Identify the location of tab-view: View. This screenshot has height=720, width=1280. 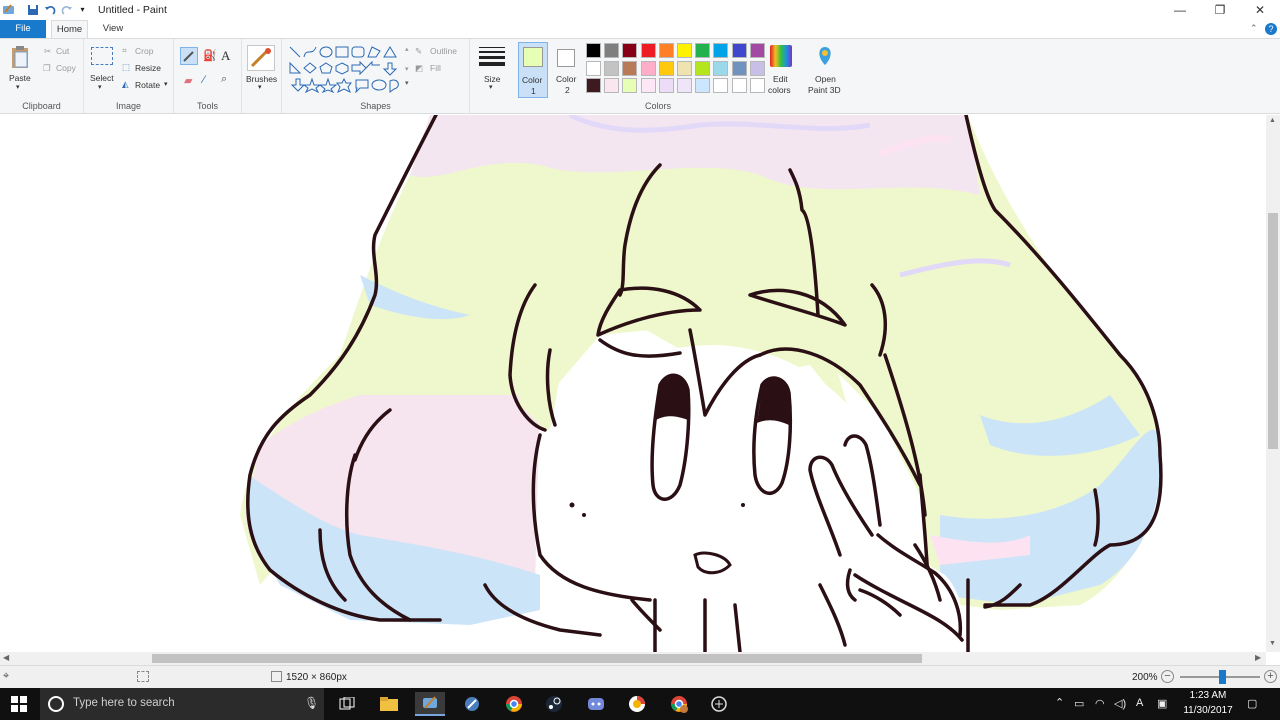
(113, 29).